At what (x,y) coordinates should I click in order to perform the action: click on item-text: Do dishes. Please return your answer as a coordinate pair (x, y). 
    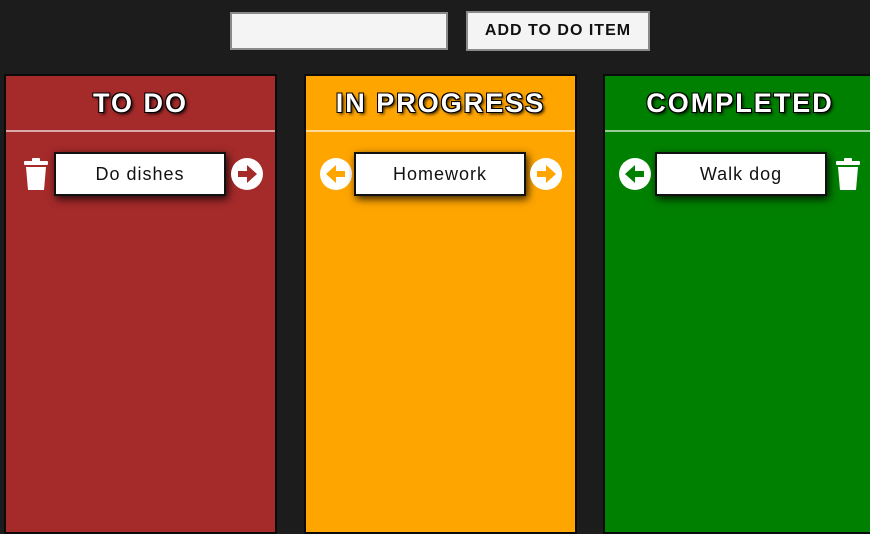
    Looking at the image, I should click on (140, 174).